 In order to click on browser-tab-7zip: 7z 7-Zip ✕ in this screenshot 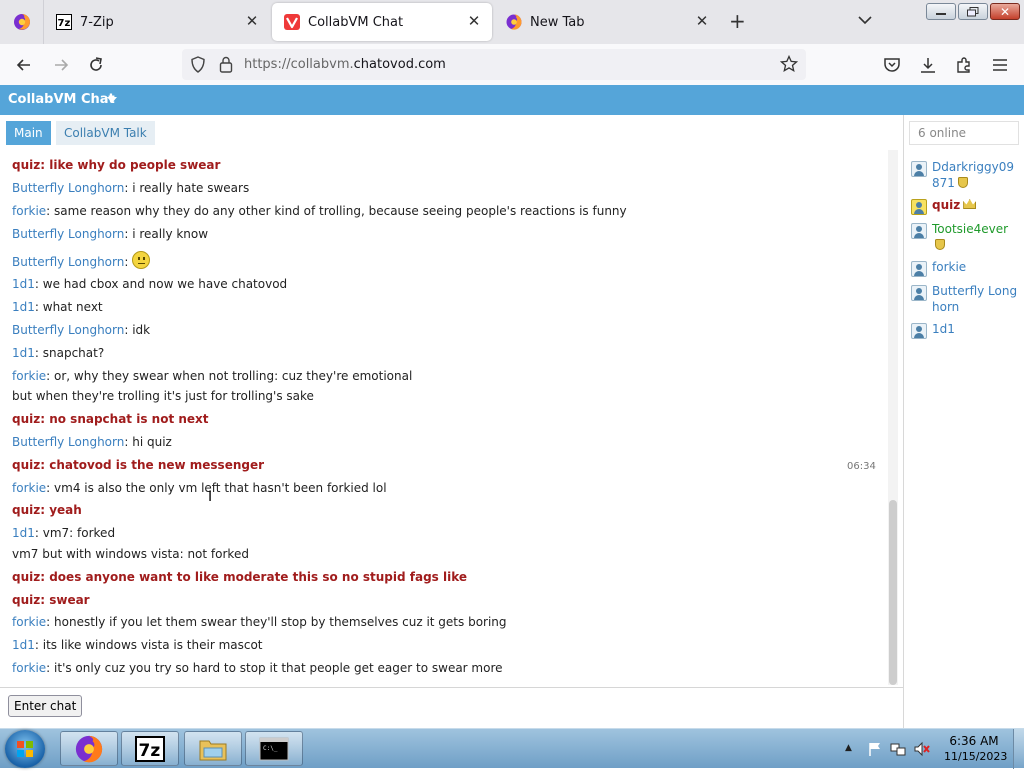, I will do `click(157, 22)`.